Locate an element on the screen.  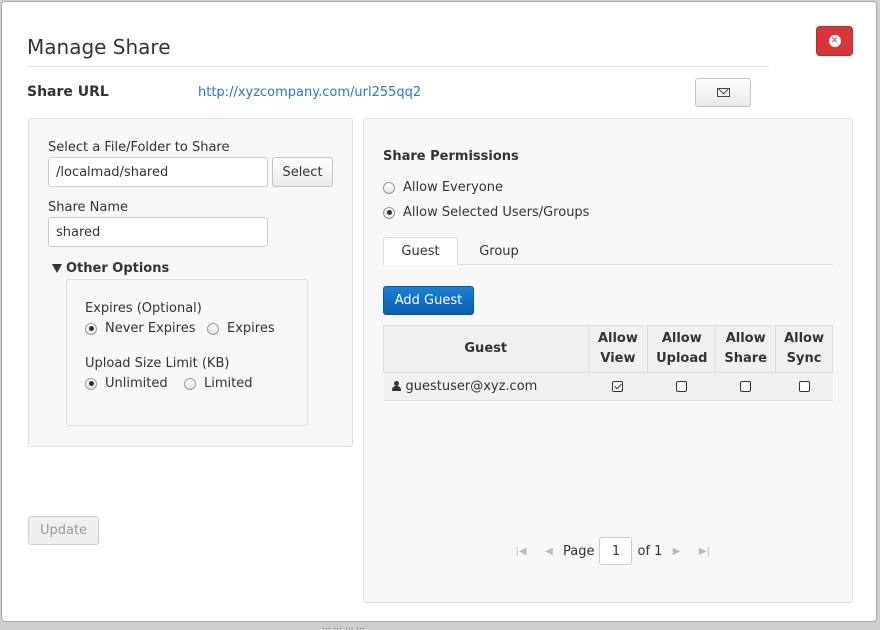
pagination: |◀ ◀ Page 1 of 1 ▶ ▶| is located at coordinates (612, 551).